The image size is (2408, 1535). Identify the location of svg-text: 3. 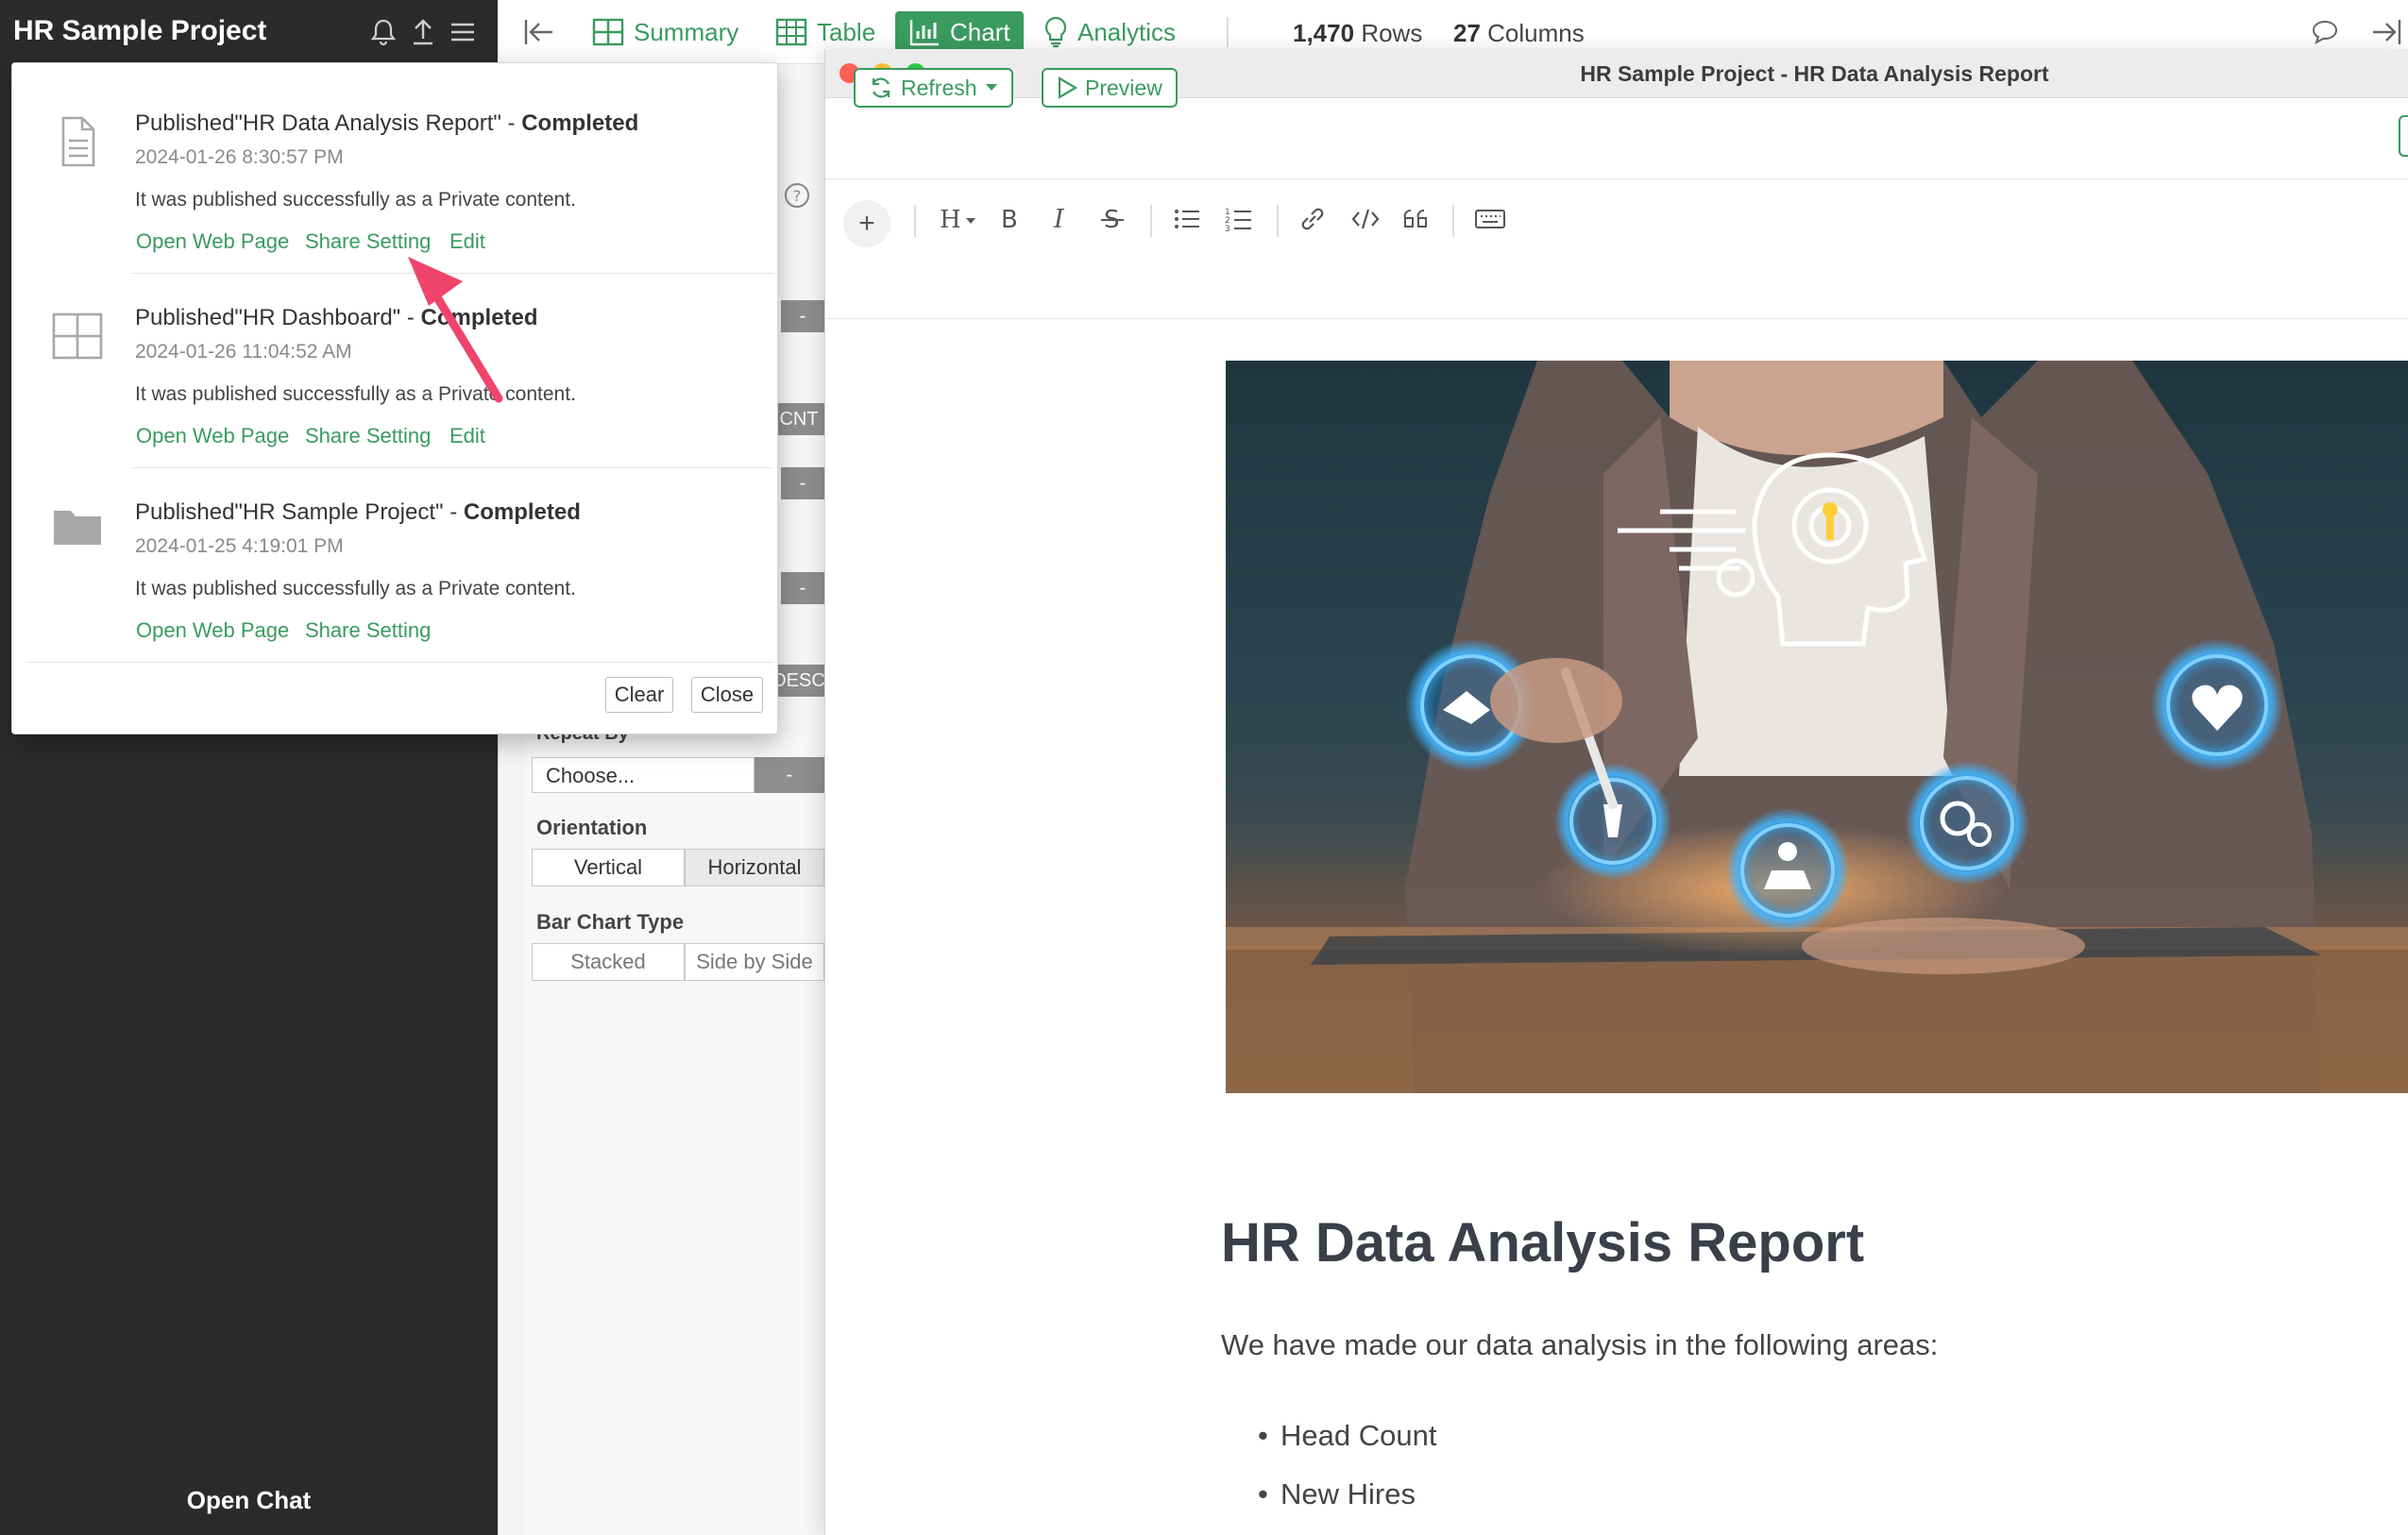
(1227, 228).